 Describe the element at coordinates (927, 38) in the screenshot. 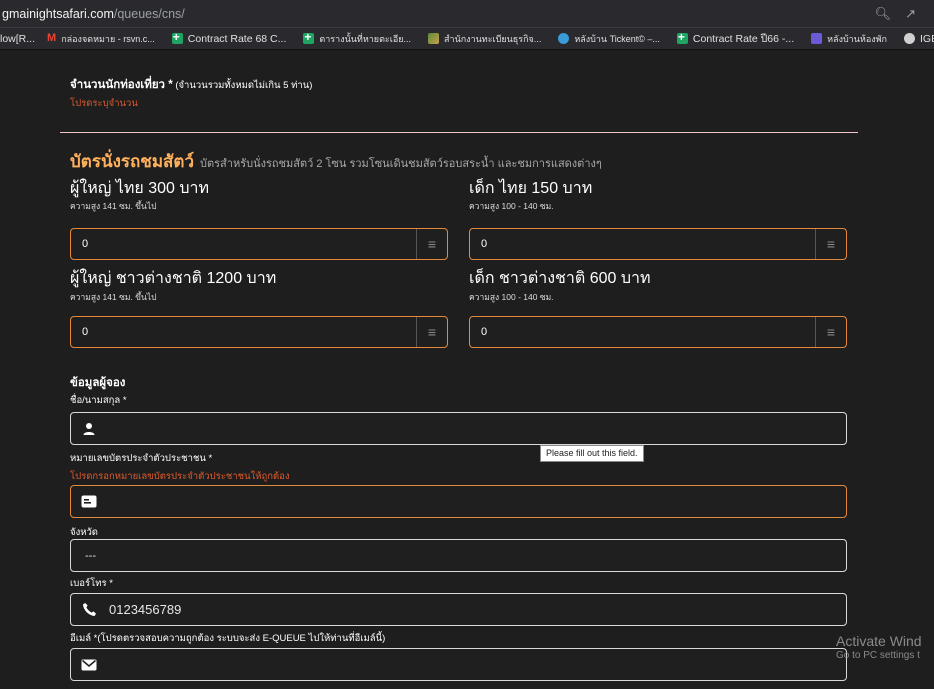

I see `bookmark-label: IGENCO workflow` at that location.